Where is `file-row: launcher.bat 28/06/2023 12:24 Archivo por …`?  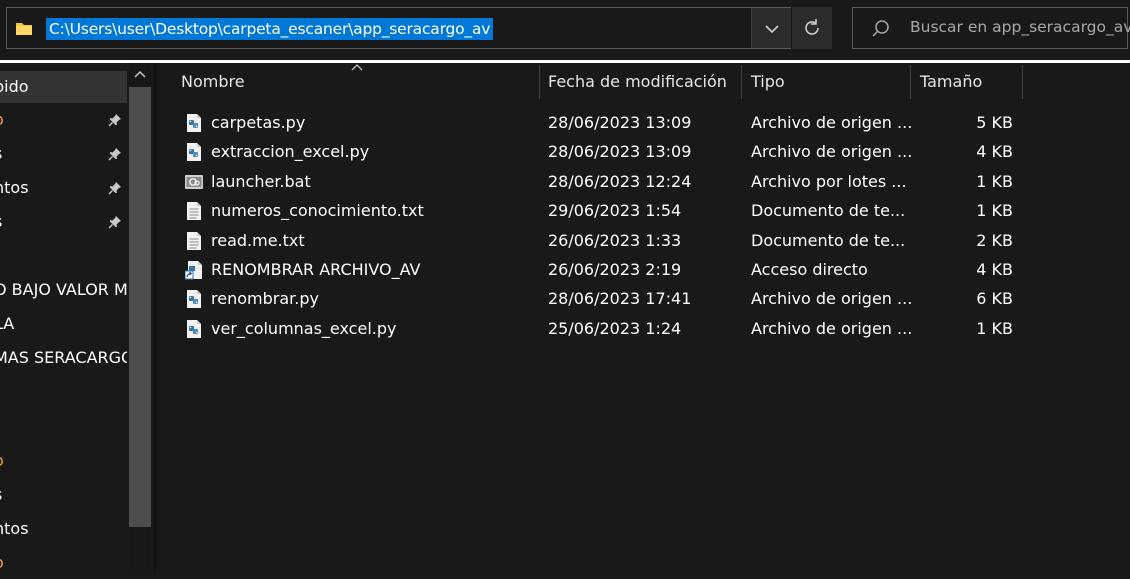
file-row: launcher.bat 28/06/2023 12:24 Archivo por … is located at coordinates (643, 181).